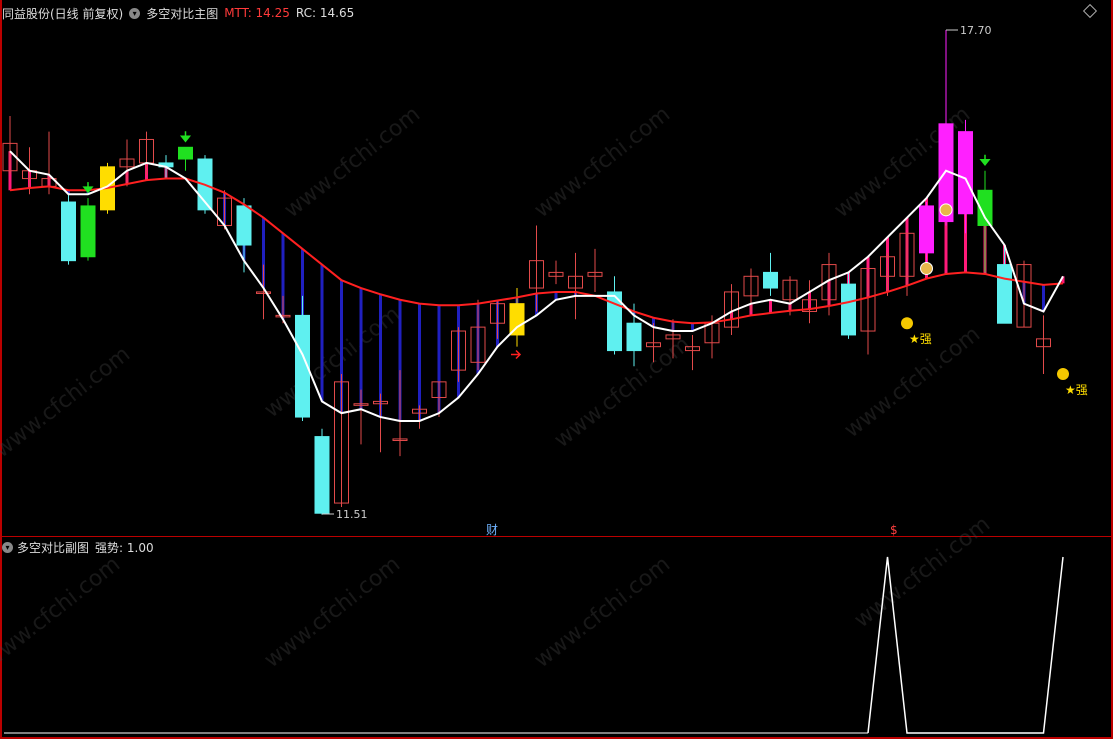  I want to click on strength-line, so click(965, 645).